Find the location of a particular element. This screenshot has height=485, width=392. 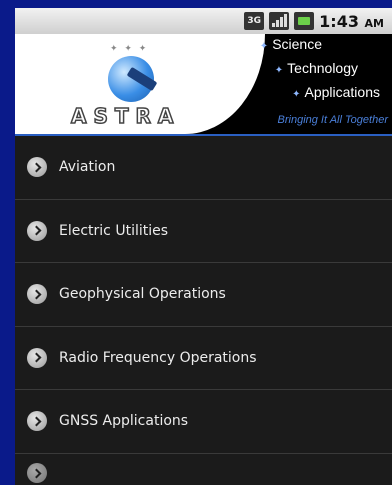

stars-icon: ✦ ✦ ✦ is located at coordinates (129, 49).